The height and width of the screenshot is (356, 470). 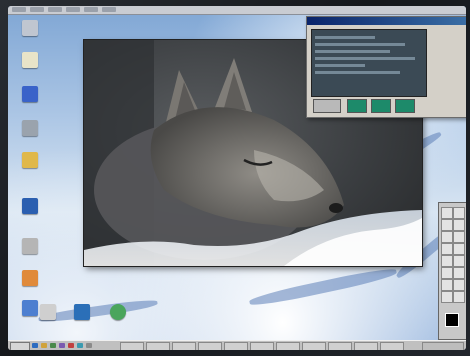 I want to click on dialog-window, so click(x=386, y=67).